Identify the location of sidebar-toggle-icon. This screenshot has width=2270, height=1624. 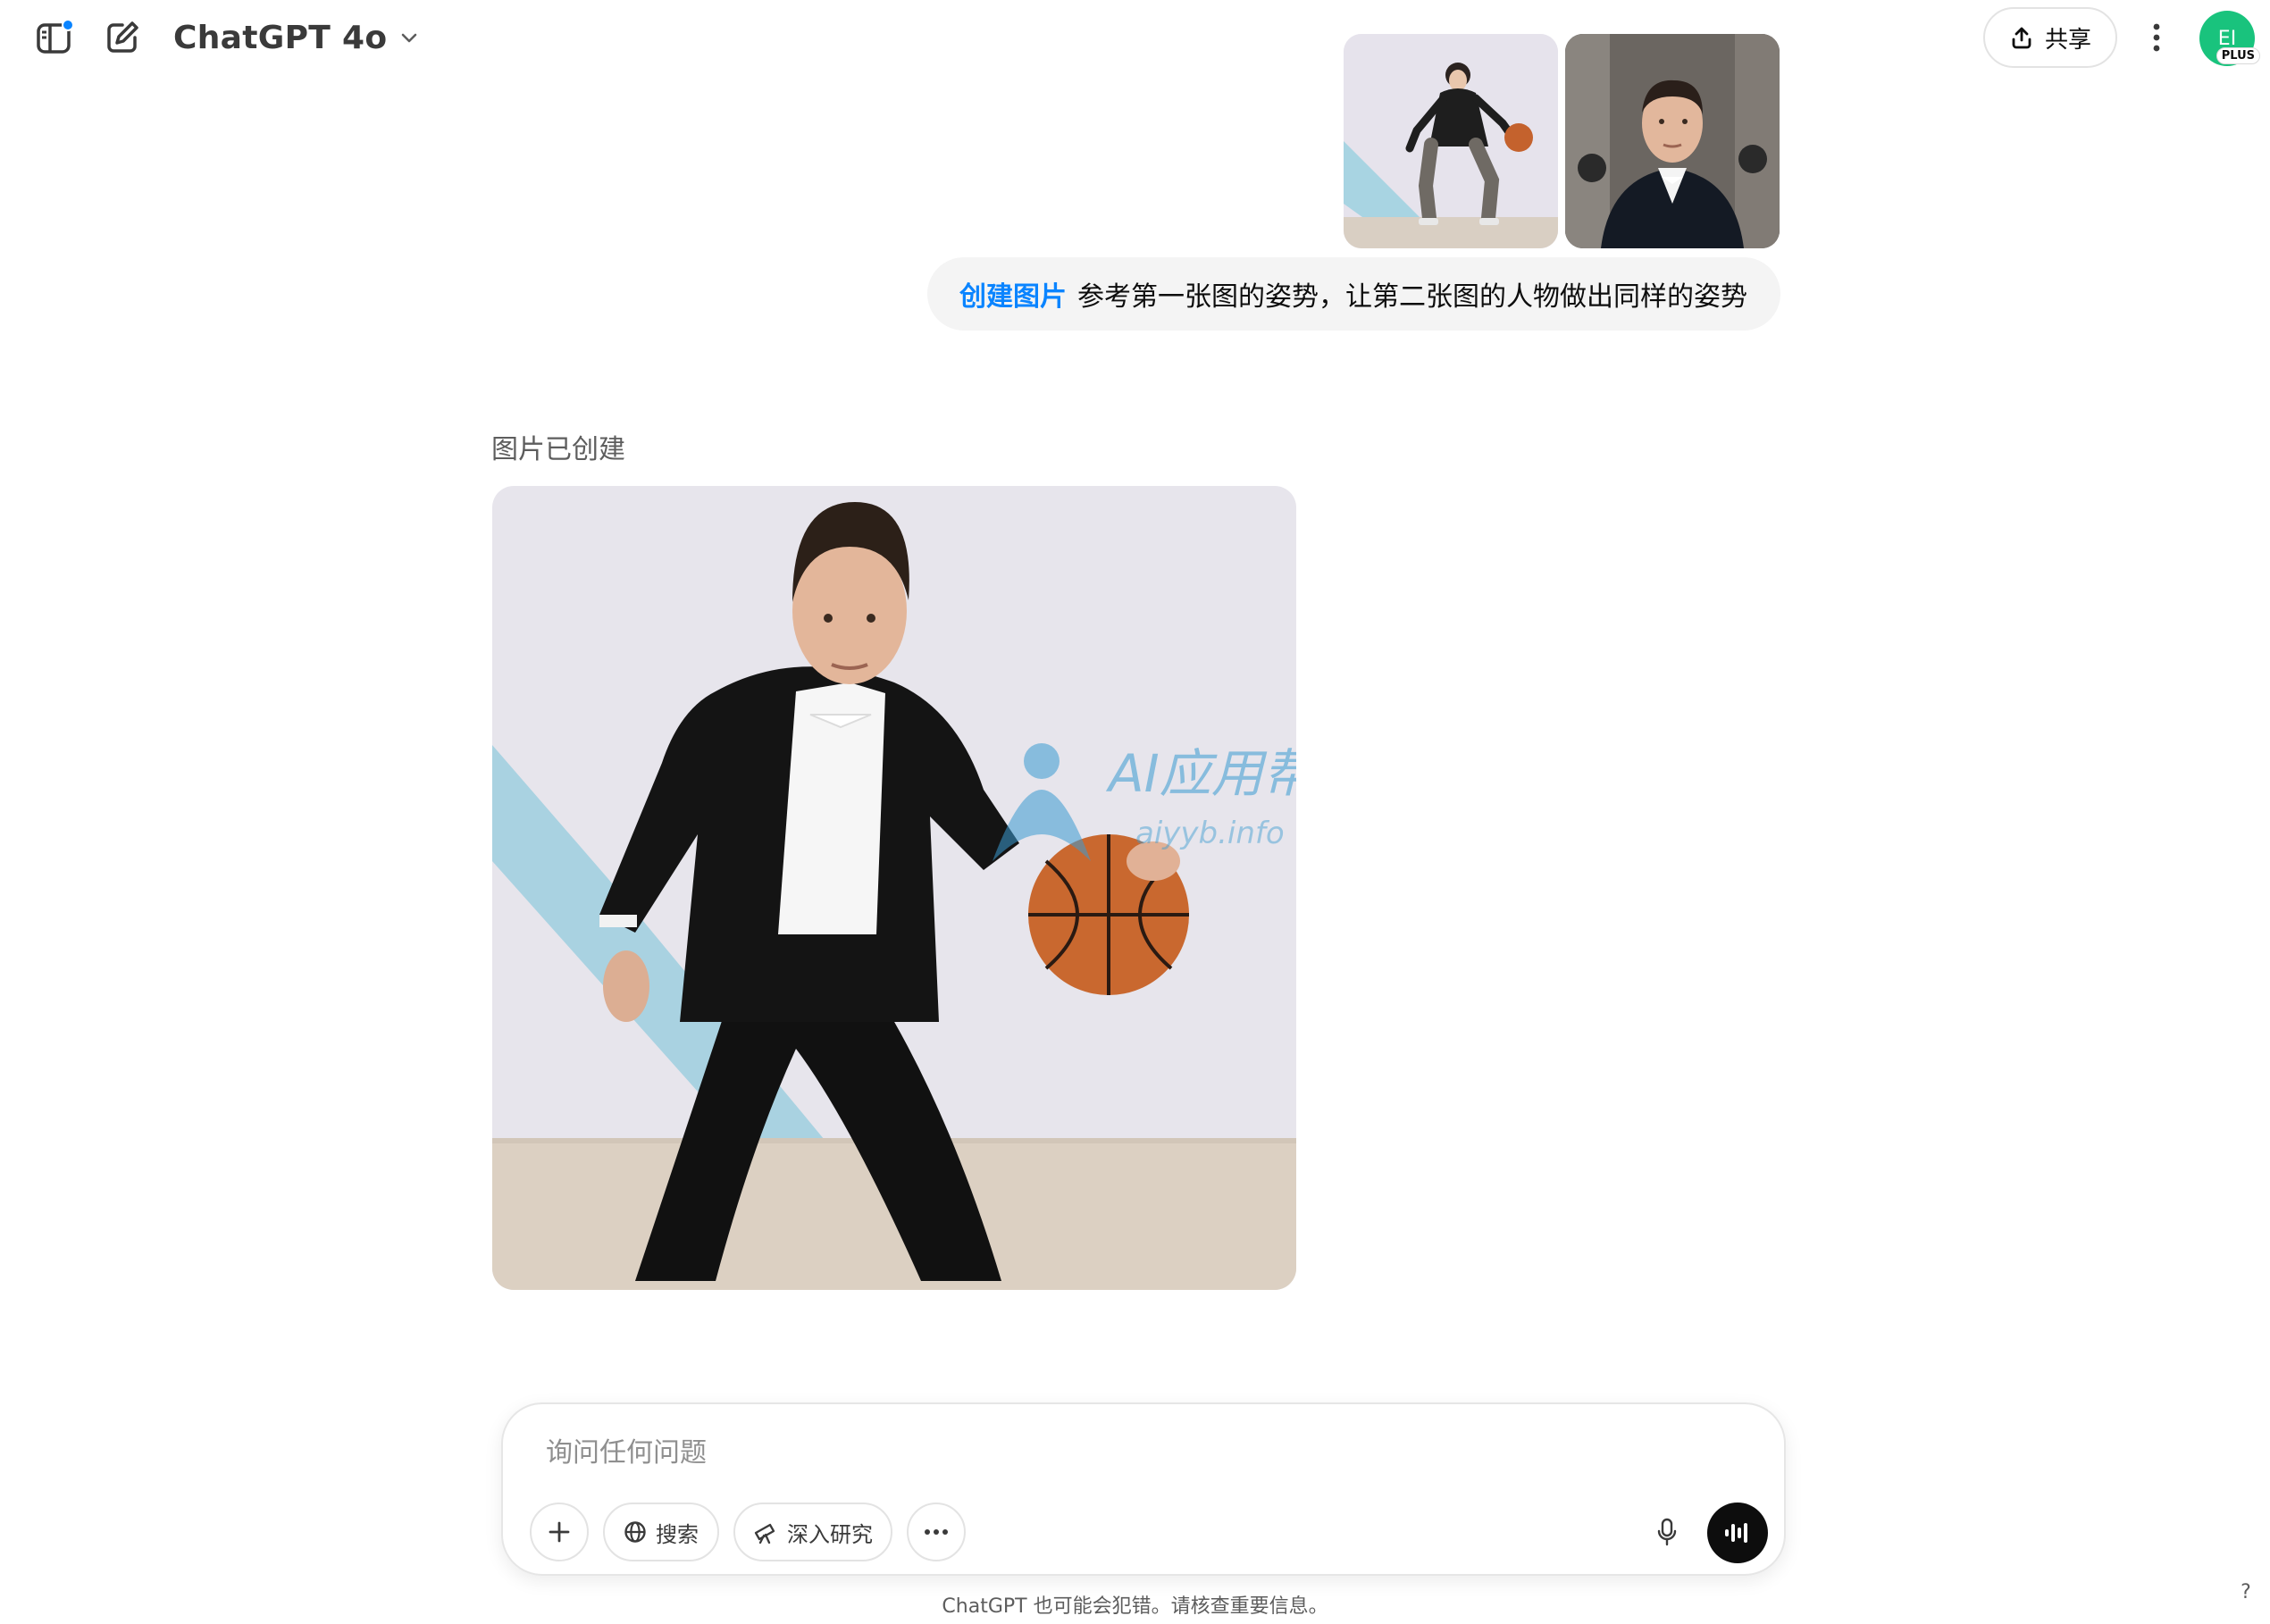
(55, 37).